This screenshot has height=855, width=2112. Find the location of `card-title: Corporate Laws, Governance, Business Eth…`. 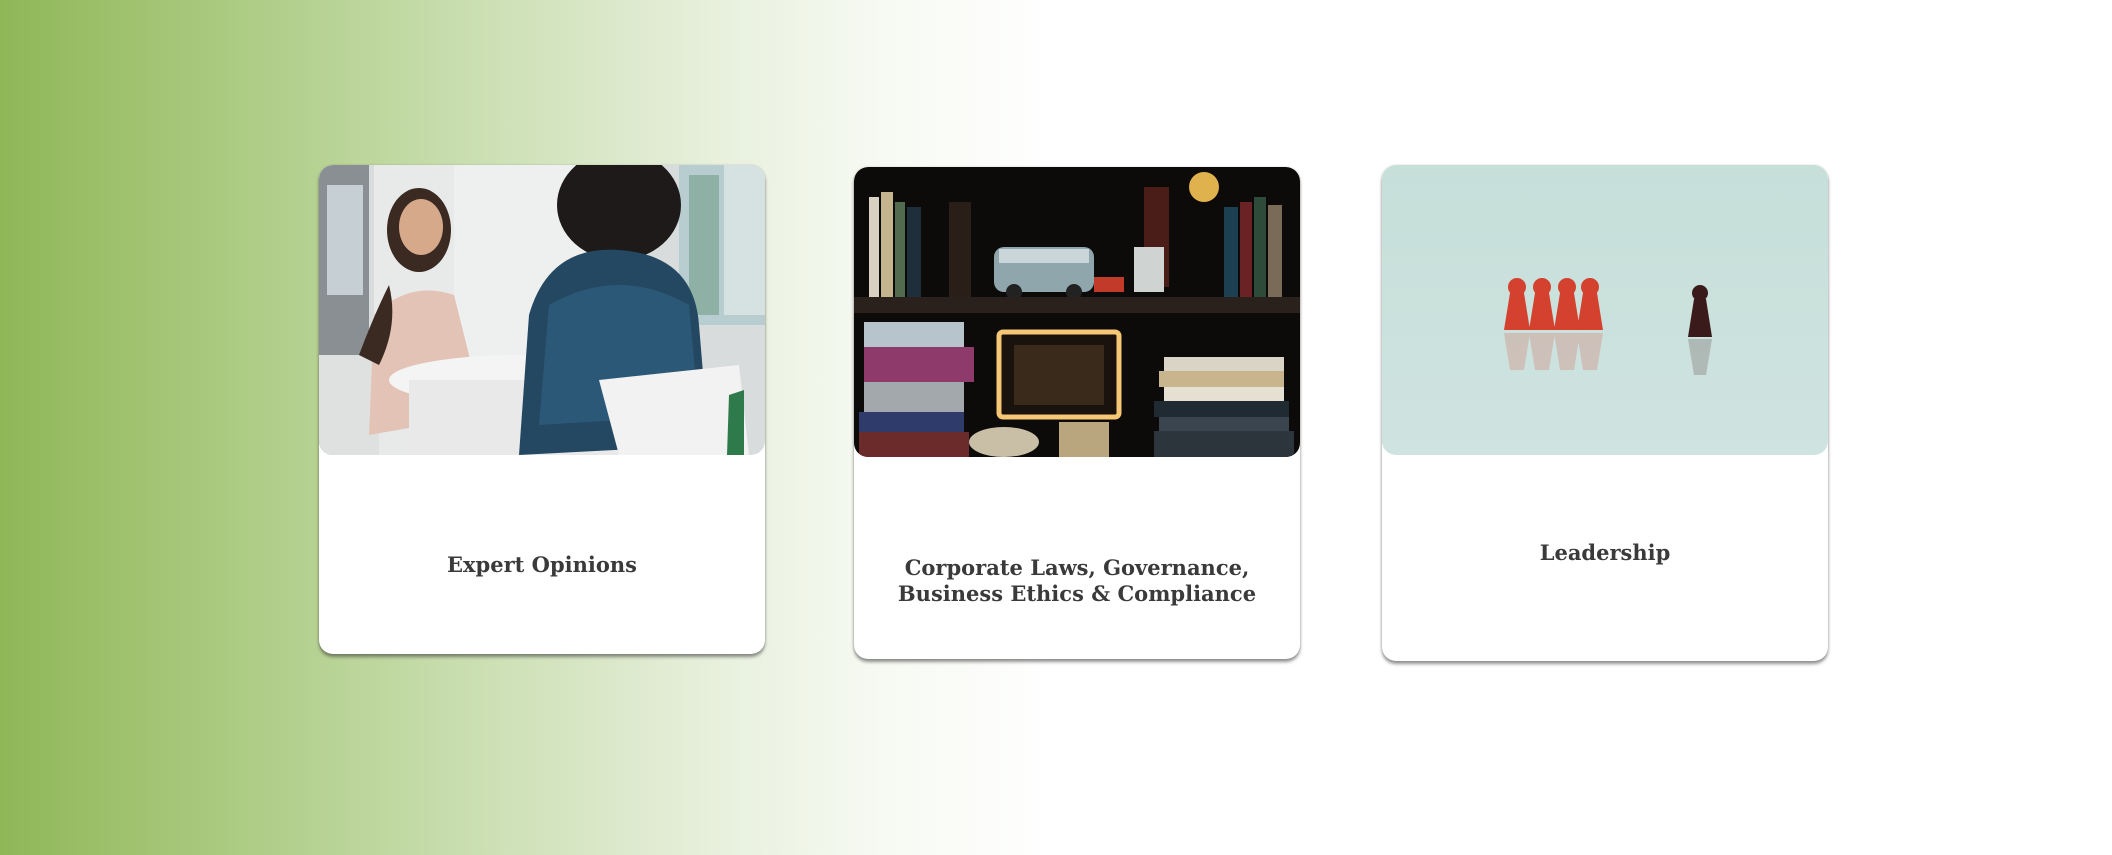

card-title: Corporate Laws, Governance, Business Eth… is located at coordinates (1077, 580).